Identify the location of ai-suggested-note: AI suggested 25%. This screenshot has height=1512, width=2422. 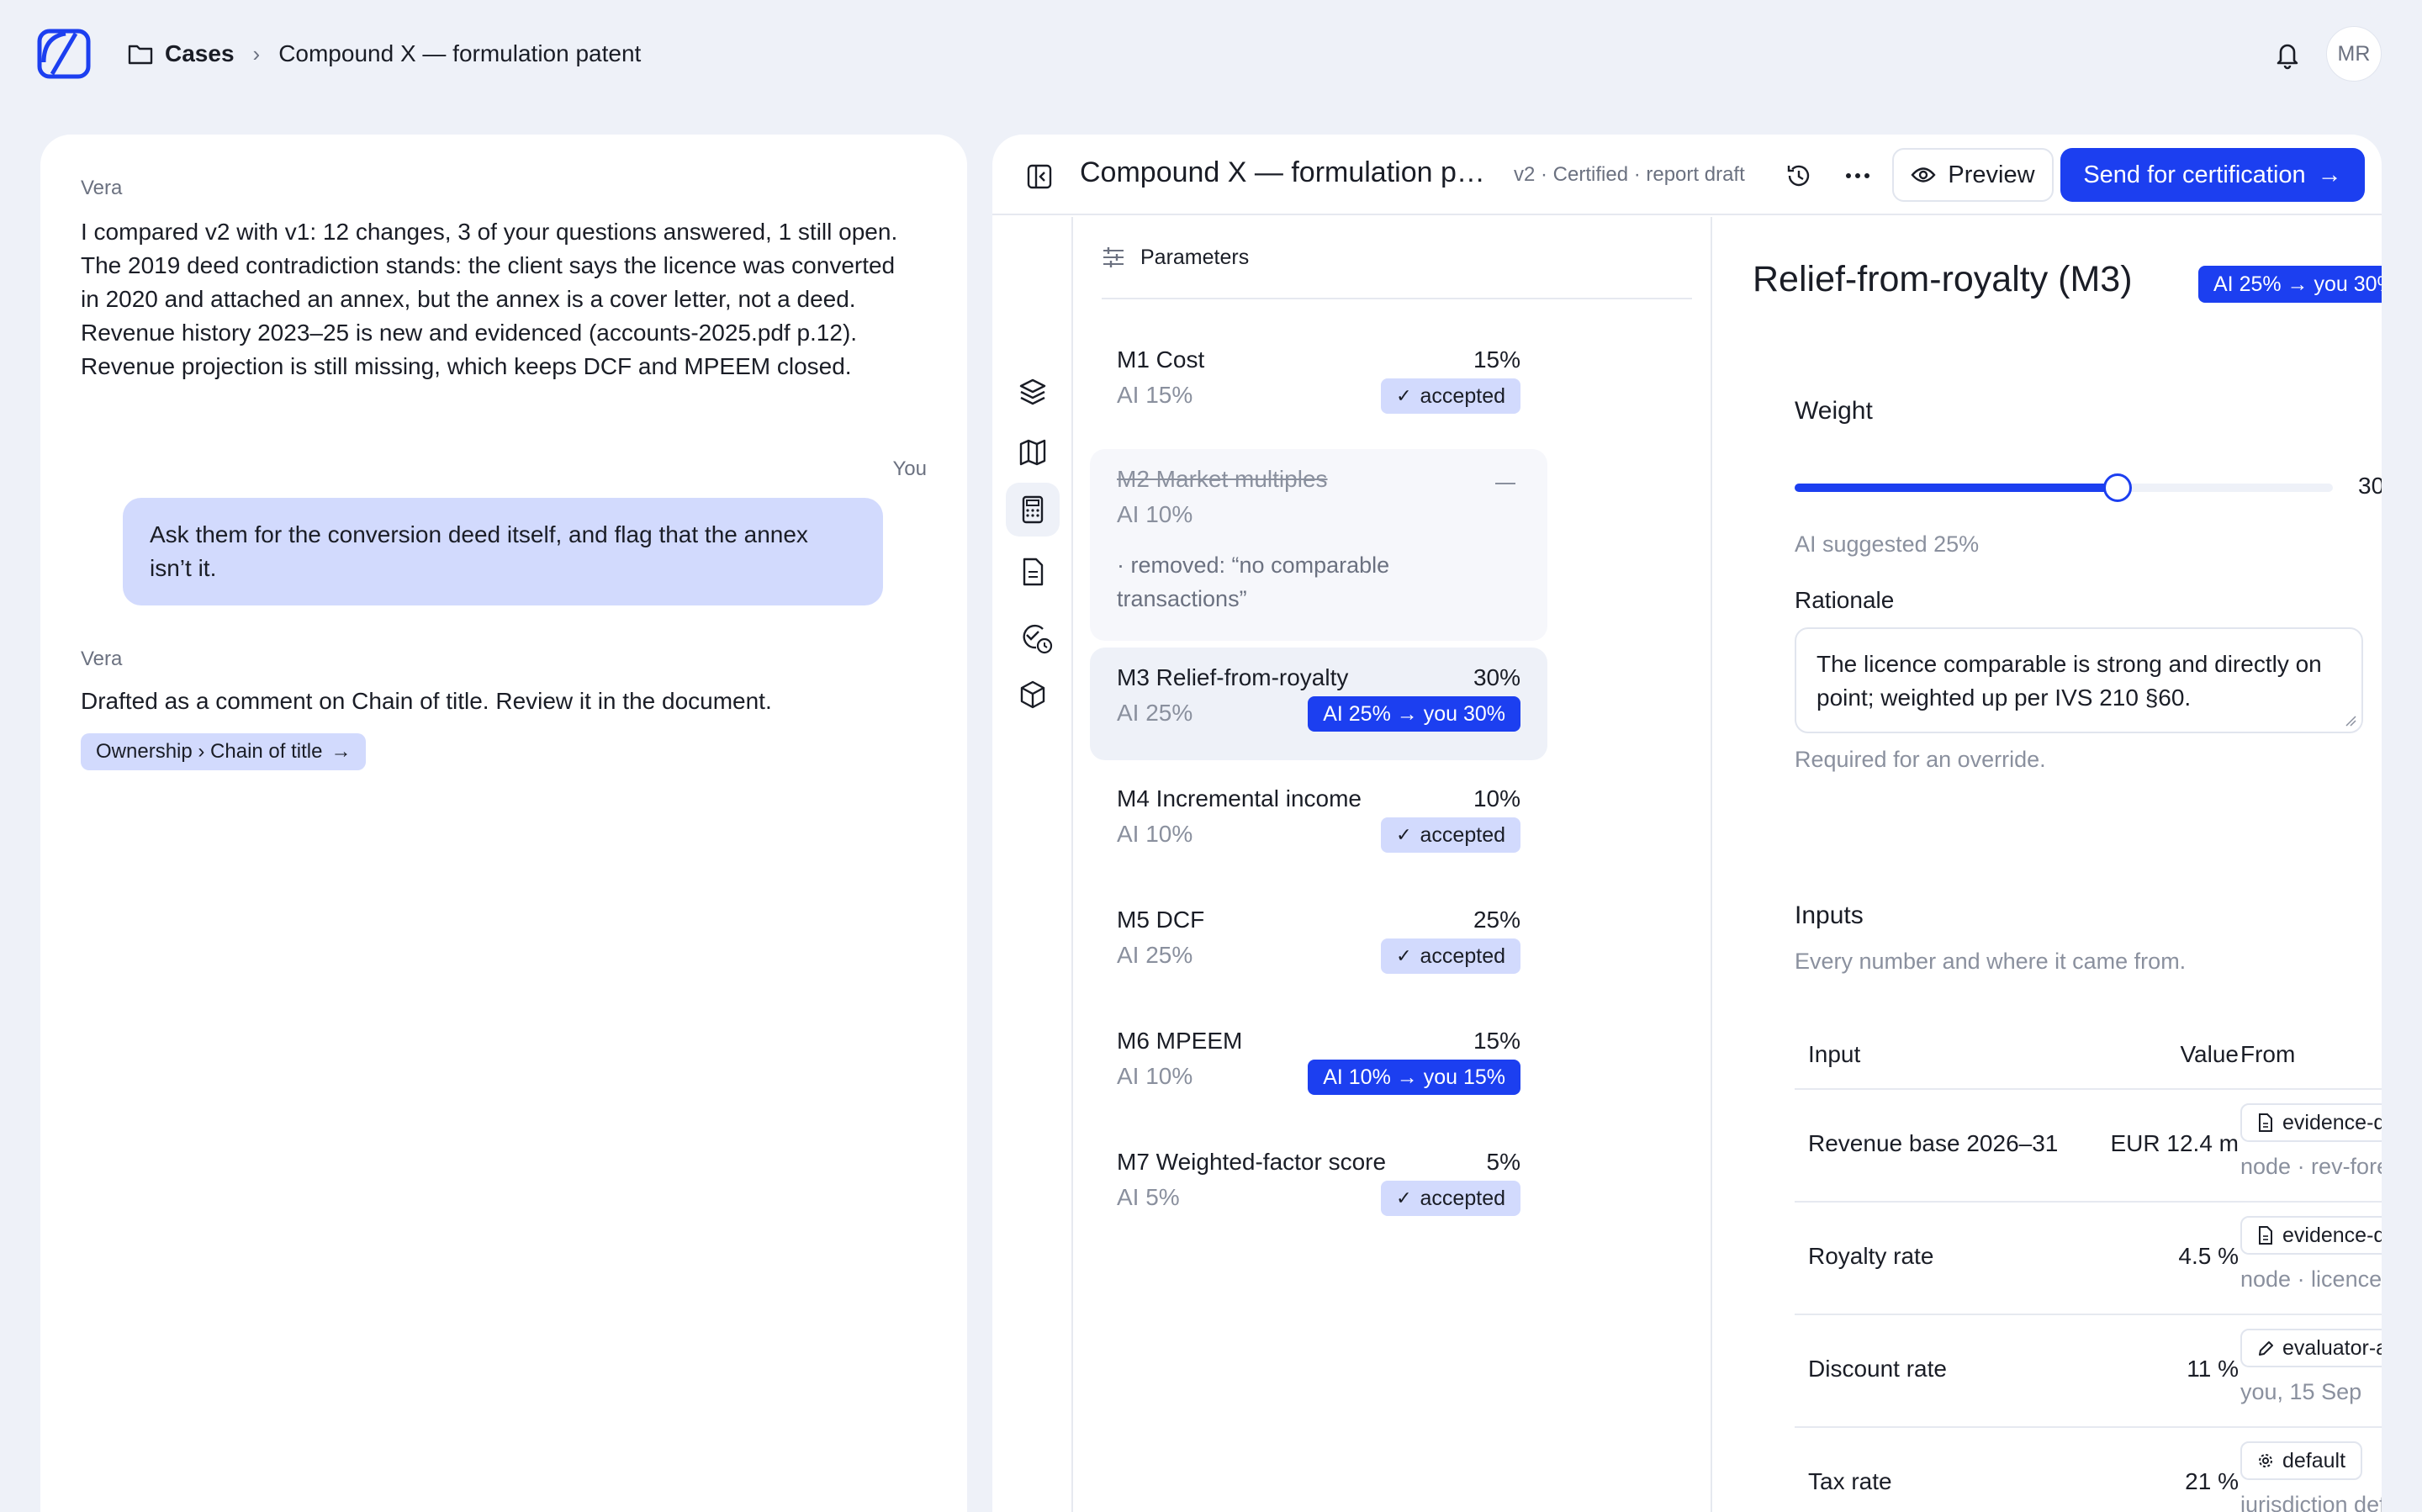
(1887, 544).